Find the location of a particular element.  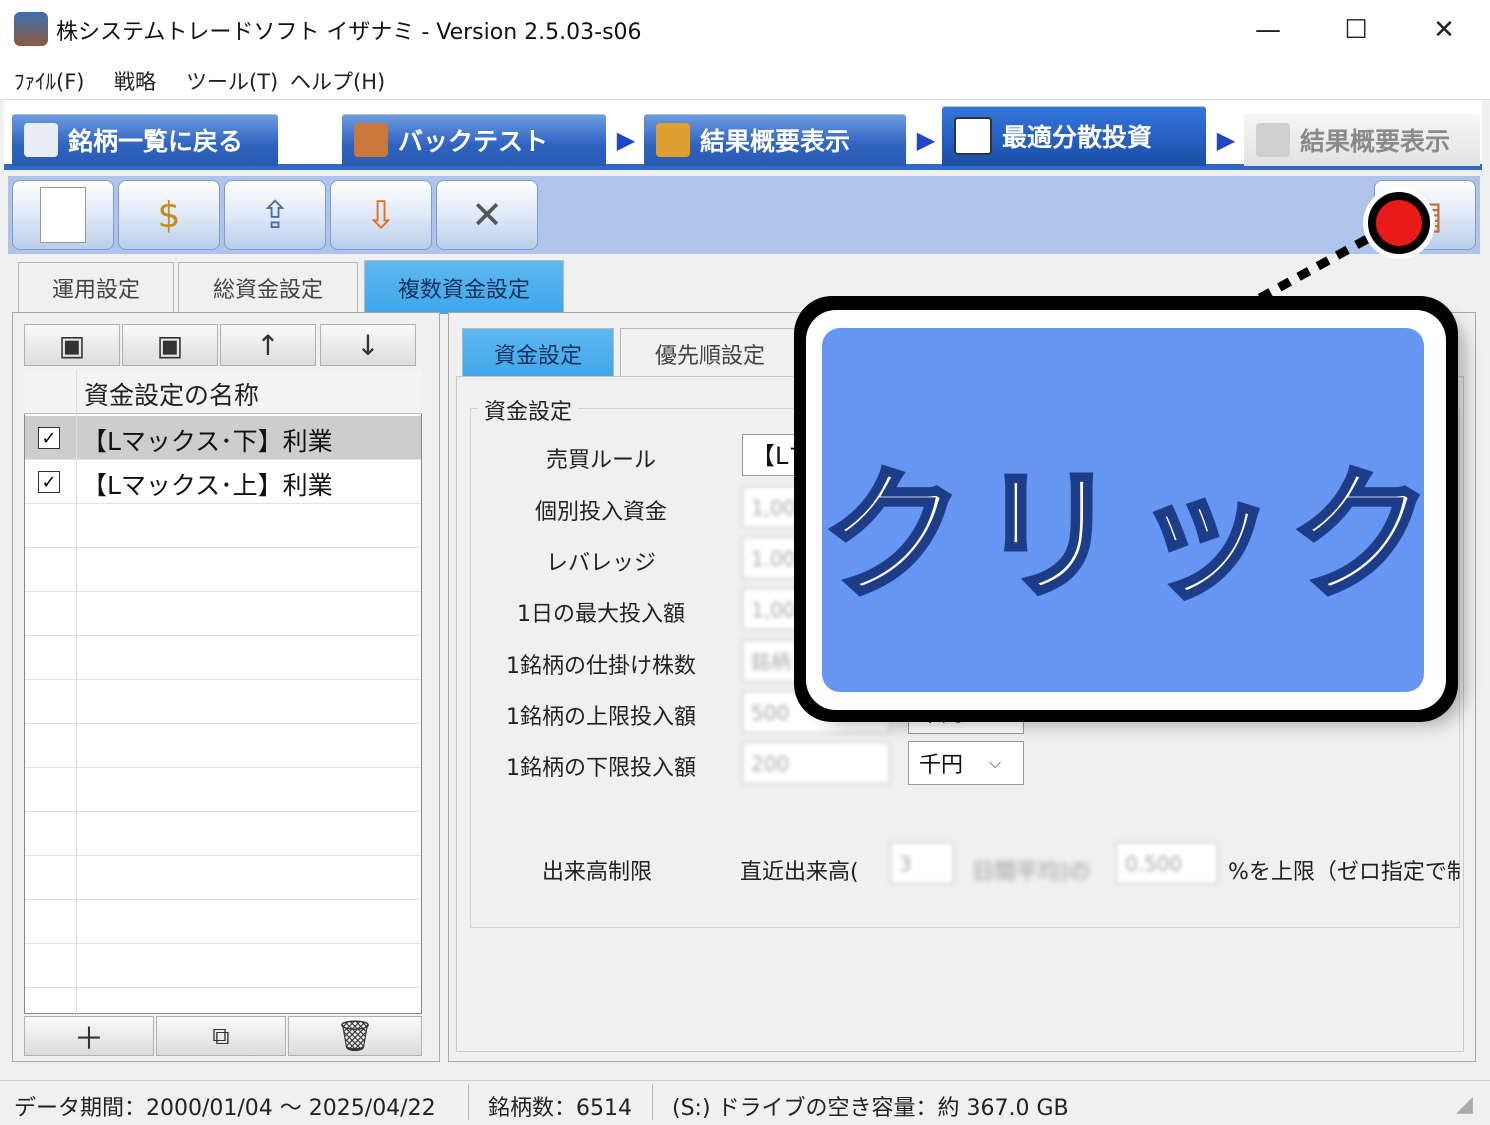

save-button: ▣ is located at coordinates (72, 345).